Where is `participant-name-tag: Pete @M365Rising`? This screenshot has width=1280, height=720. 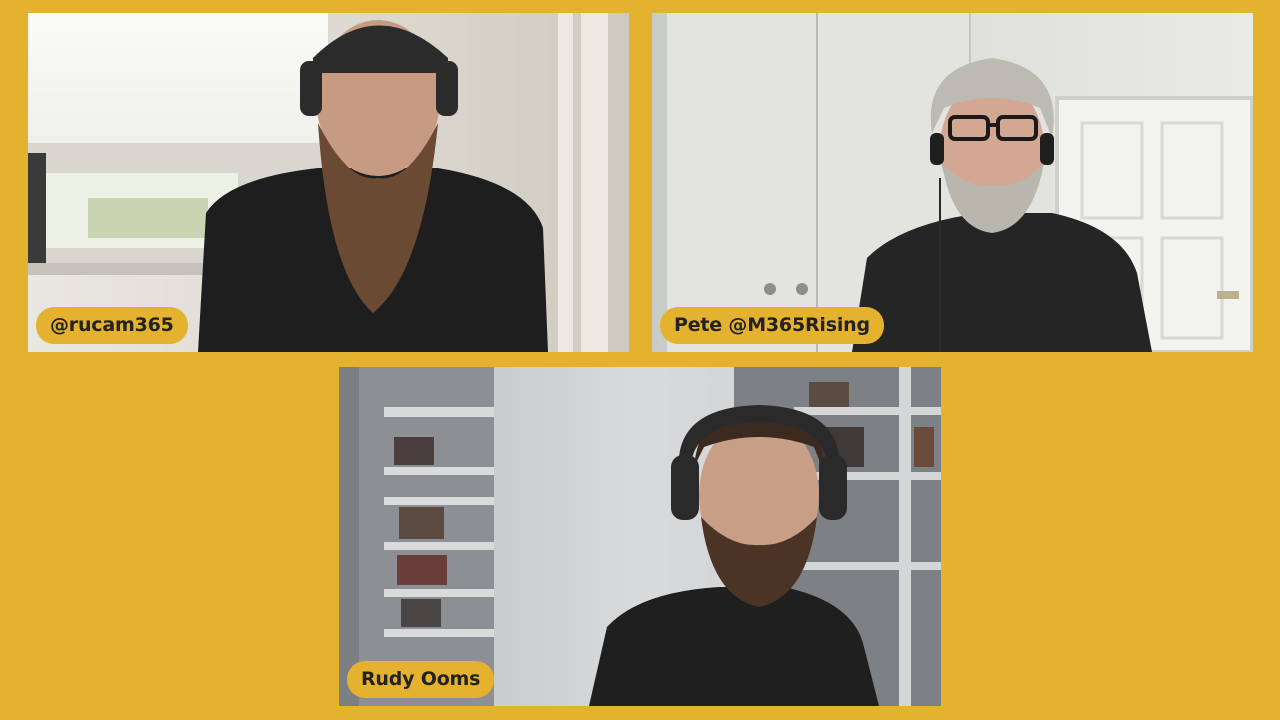 participant-name-tag: Pete @M365Rising is located at coordinates (772, 325).